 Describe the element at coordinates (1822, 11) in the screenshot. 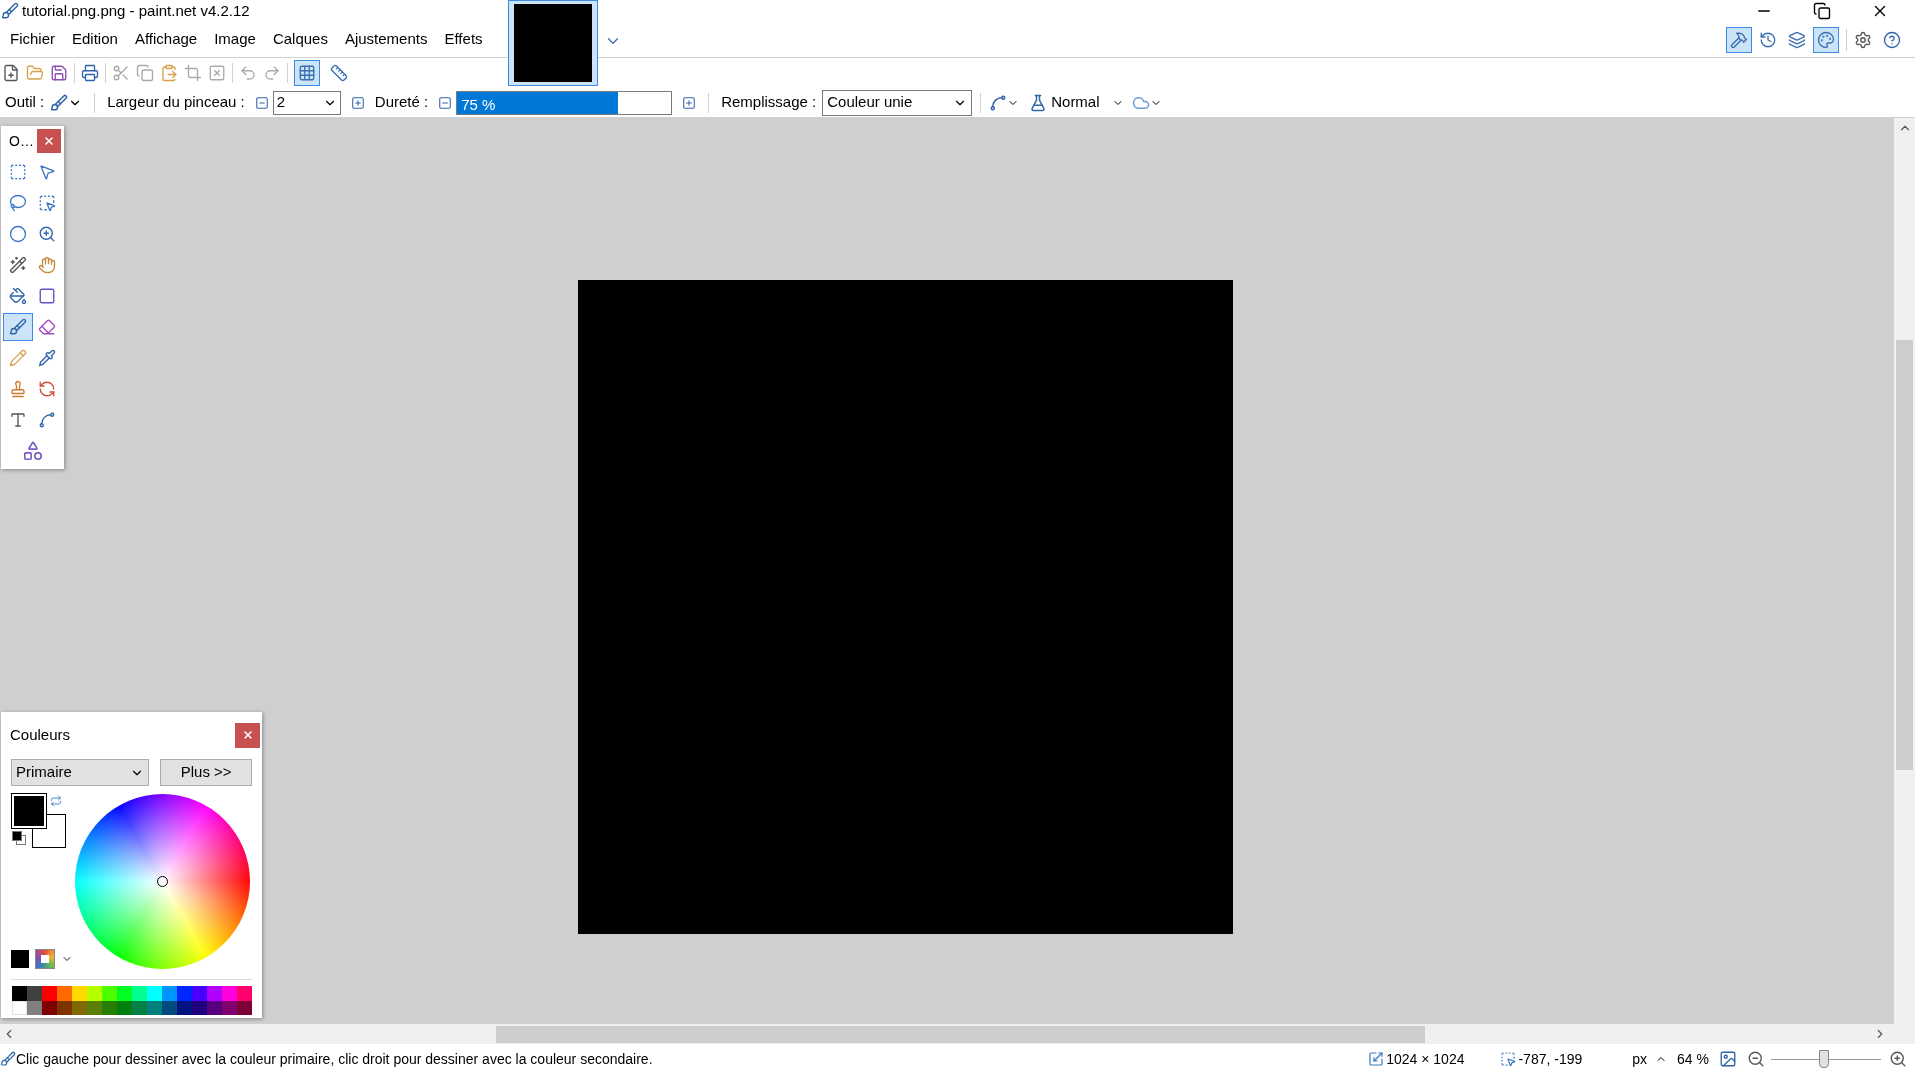

I see `restore-icon` at that location.